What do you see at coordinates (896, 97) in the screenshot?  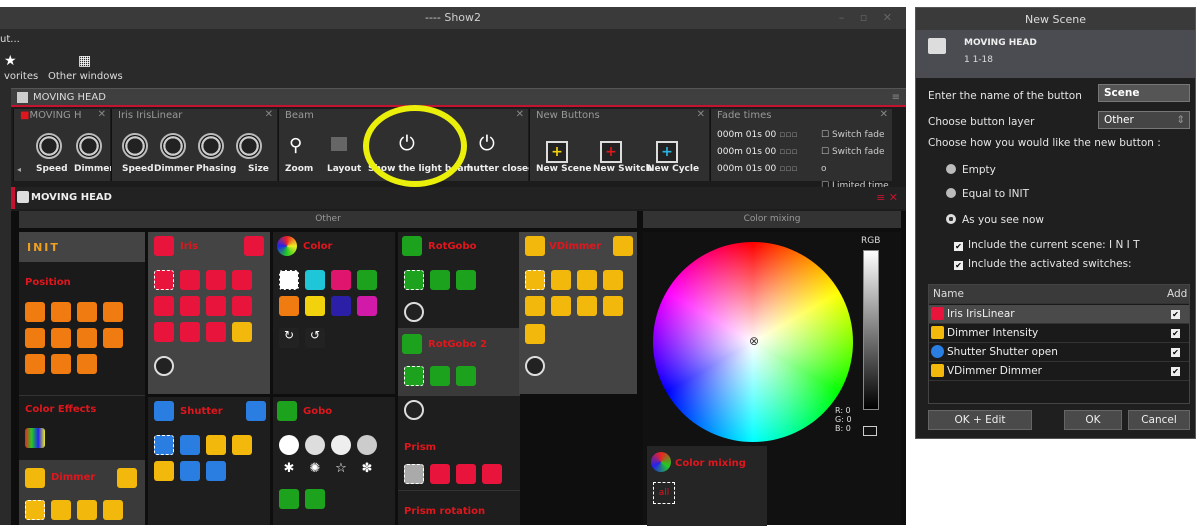 I see `menu-grip-icon: ≡` at bounding box center [896, 97].